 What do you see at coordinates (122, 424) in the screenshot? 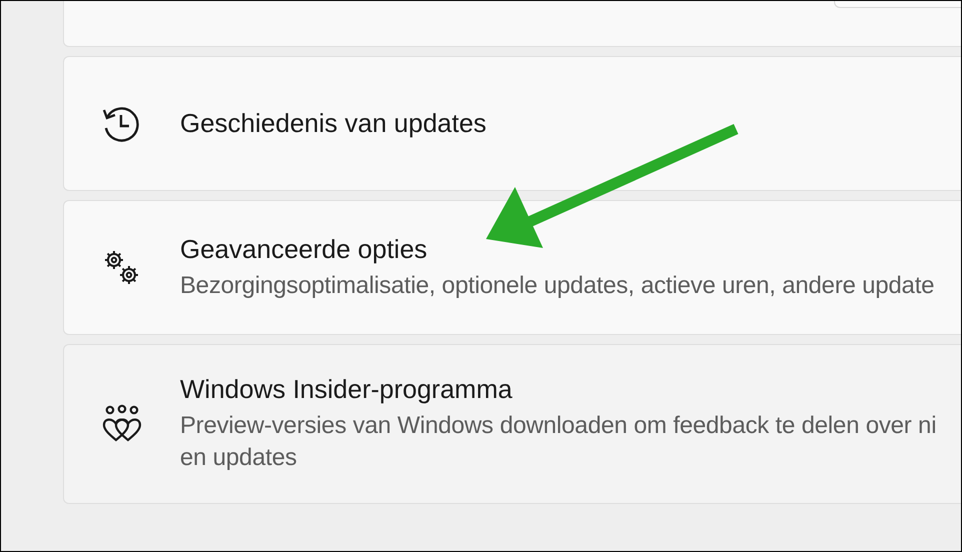
I see `hearts-icon` at bounding box center [122, 424].